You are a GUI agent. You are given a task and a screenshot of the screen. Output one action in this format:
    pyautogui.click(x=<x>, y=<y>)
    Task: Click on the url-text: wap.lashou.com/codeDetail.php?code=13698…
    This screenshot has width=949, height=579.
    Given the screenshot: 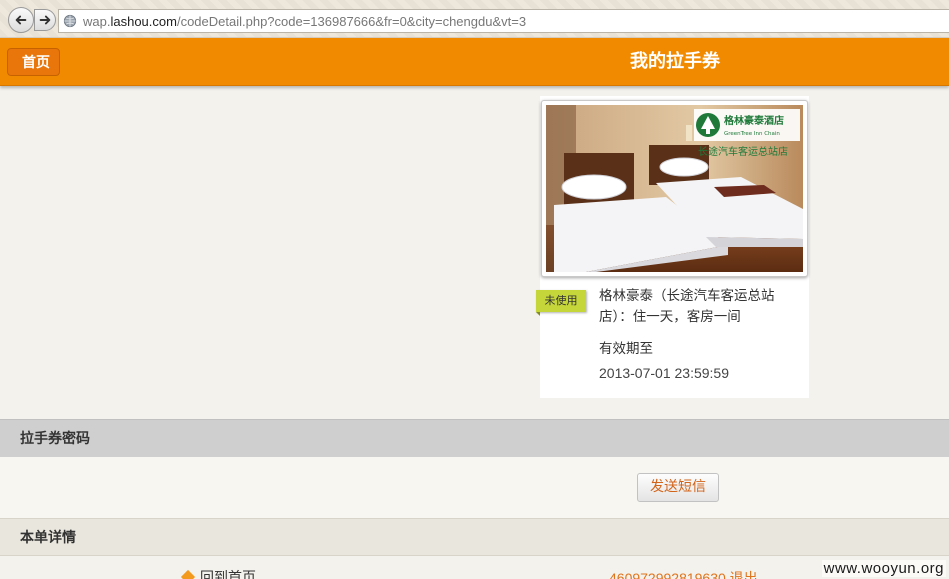 What is the action you would take?
    pyautogui.click(x=304, y=21)
    